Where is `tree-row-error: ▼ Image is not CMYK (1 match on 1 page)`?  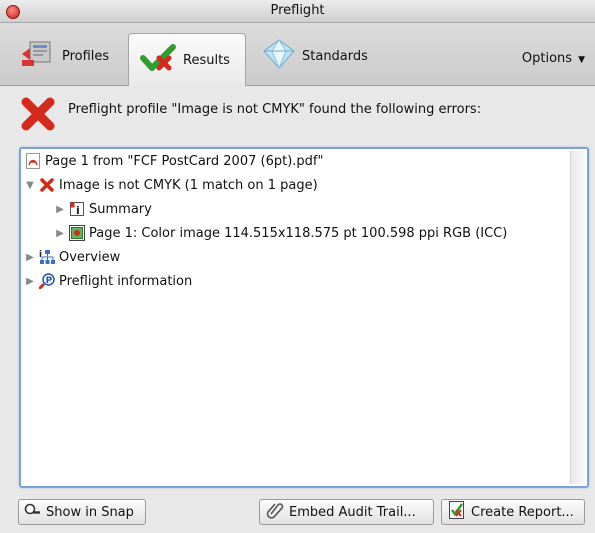 tree-row-error: ▼ Image is not CMYK (1 match on 1 page) is located at coordinates (171, 185).